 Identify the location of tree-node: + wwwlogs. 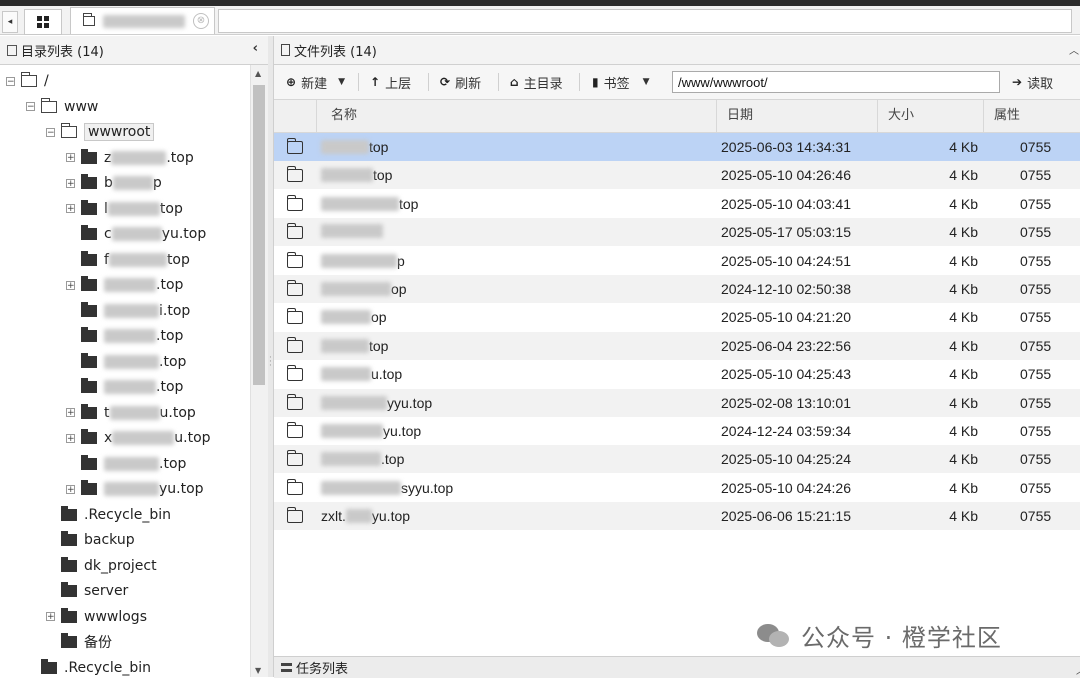
(96, 617).